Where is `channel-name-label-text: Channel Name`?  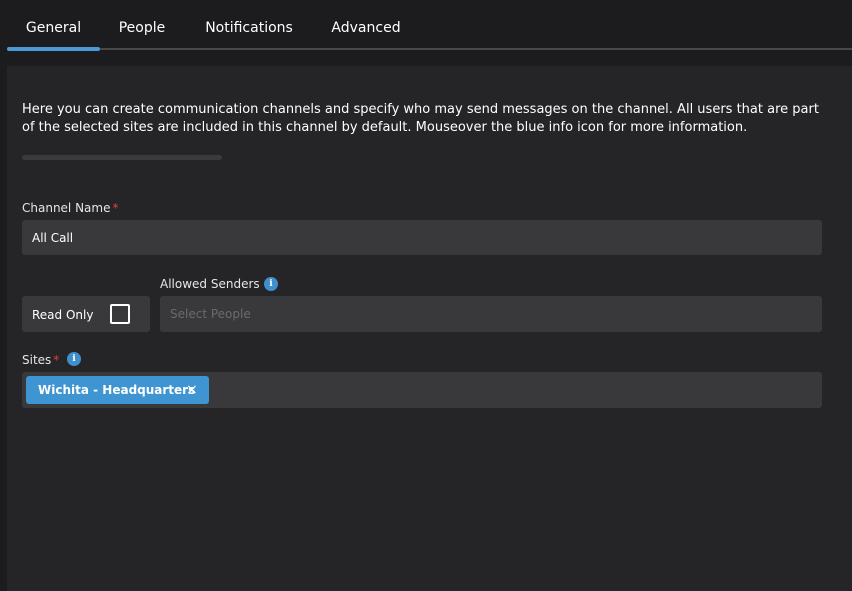
channel-name-label-text: Channel Name is located at coordinates (66, 208).